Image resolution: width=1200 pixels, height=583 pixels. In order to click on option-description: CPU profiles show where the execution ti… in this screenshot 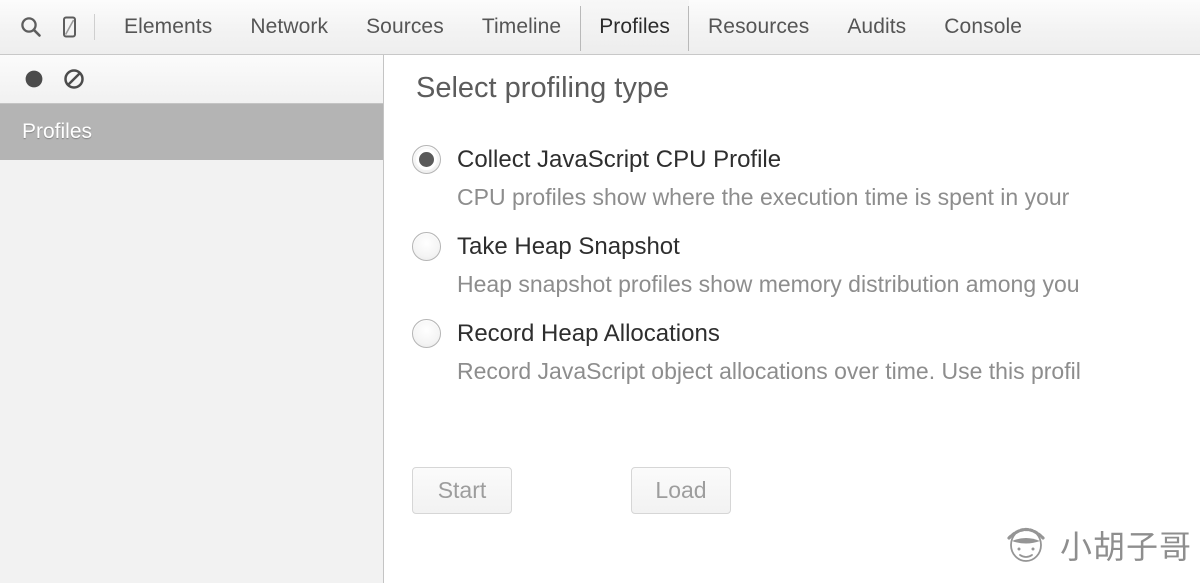, I will do `click(763, 197)`.